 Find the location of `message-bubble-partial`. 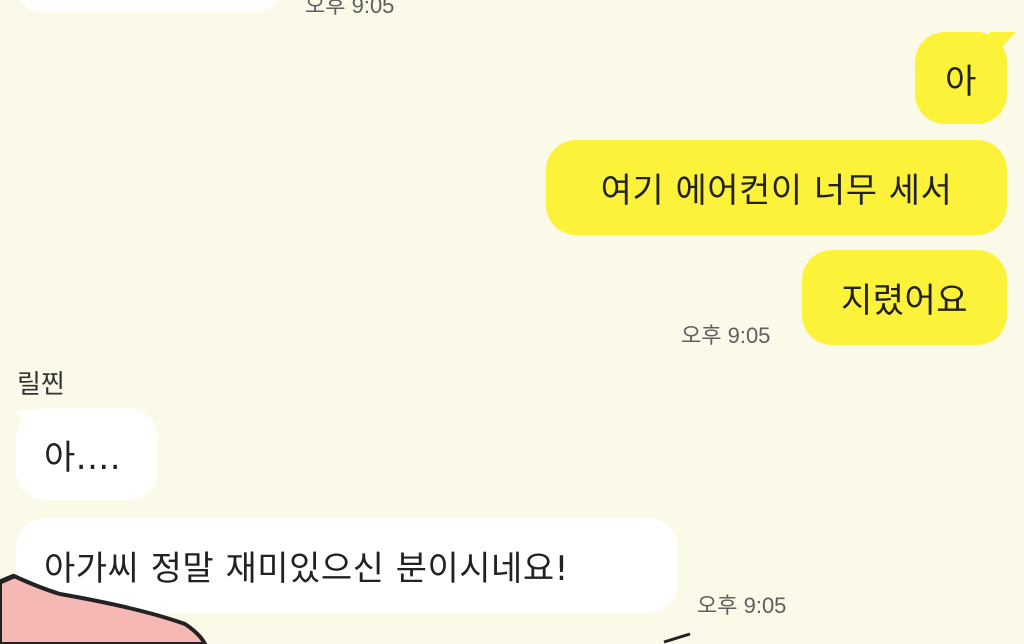

message-bubble-partial is located at coordinates (149, 6).